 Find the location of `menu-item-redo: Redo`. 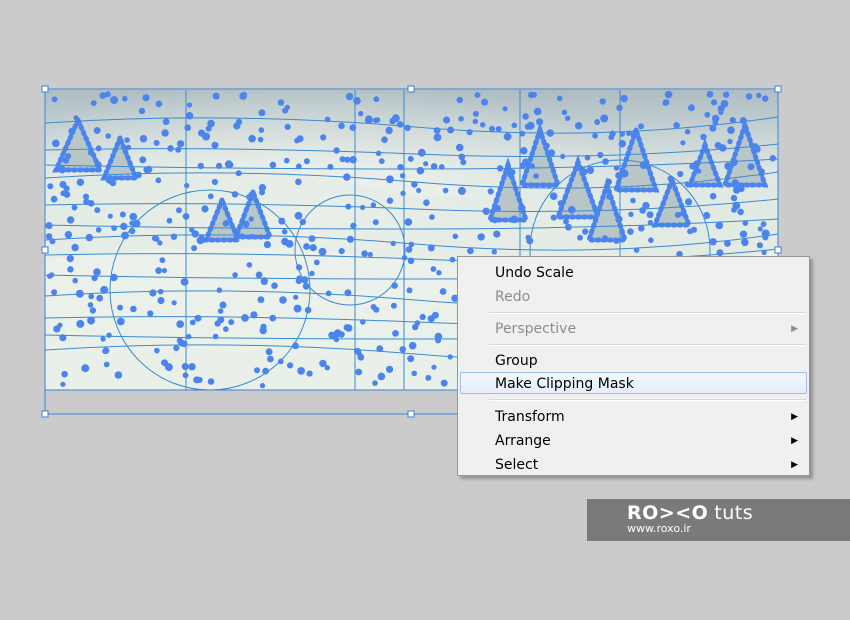

menu-item-redo: Redo is located at coordinates (633, 296).